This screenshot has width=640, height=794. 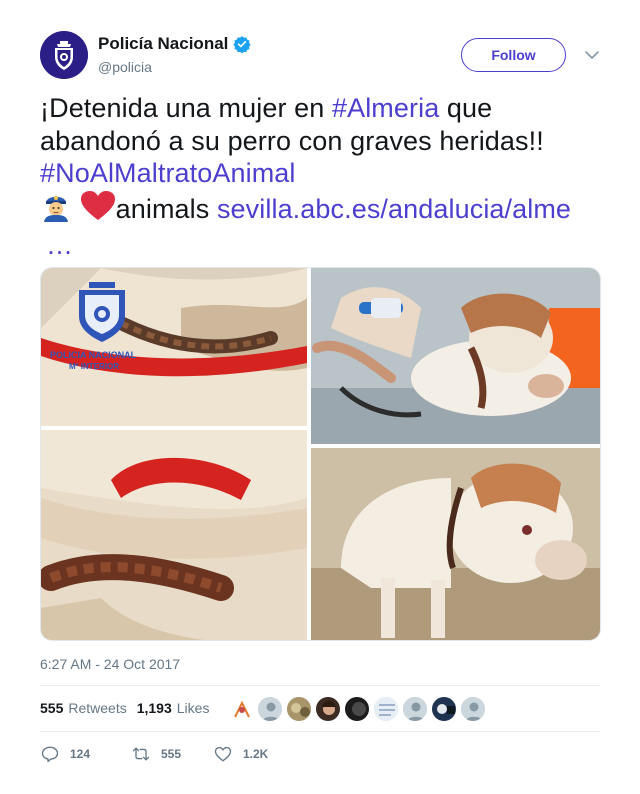 I want to click on author-avatar, so click(x=64, y=55).